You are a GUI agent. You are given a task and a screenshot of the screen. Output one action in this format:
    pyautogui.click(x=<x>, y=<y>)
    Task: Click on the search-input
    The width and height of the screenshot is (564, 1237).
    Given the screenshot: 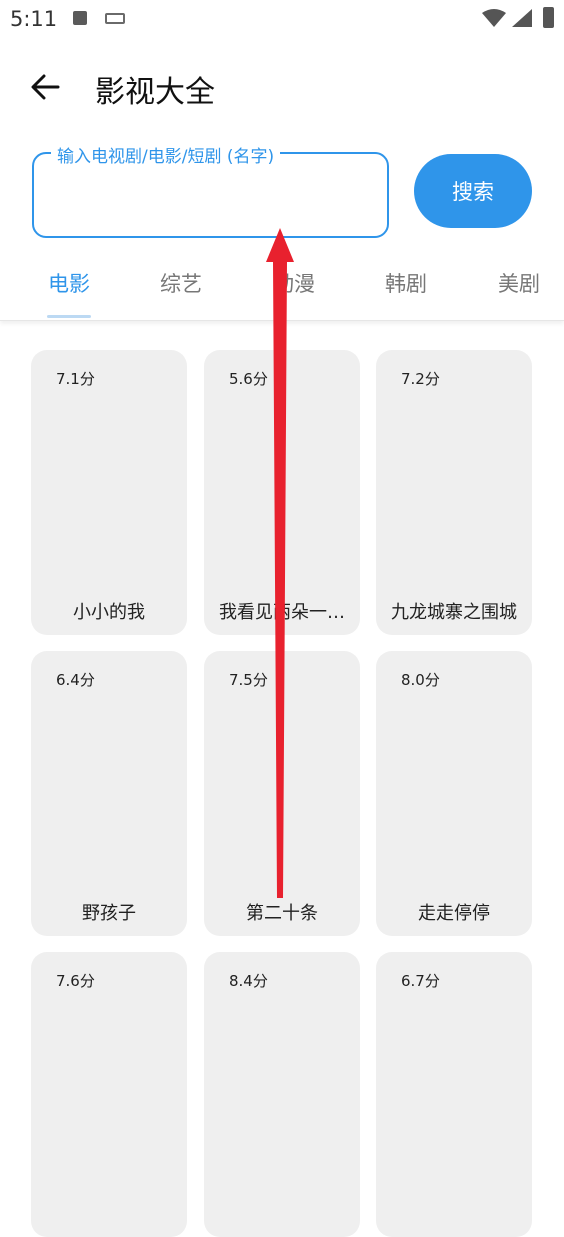 What is the action you would take?
    pyautogui.click(x=213, y=197)
    